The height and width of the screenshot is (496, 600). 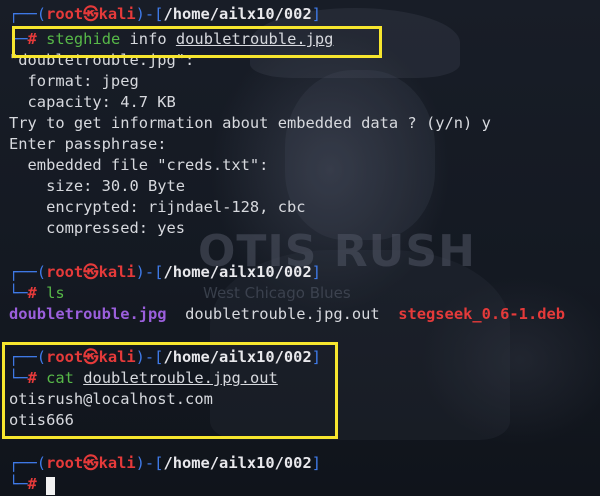 I want to click on wallpaper-subtitle: West Chicago Blues, so click(x=277, y=293).